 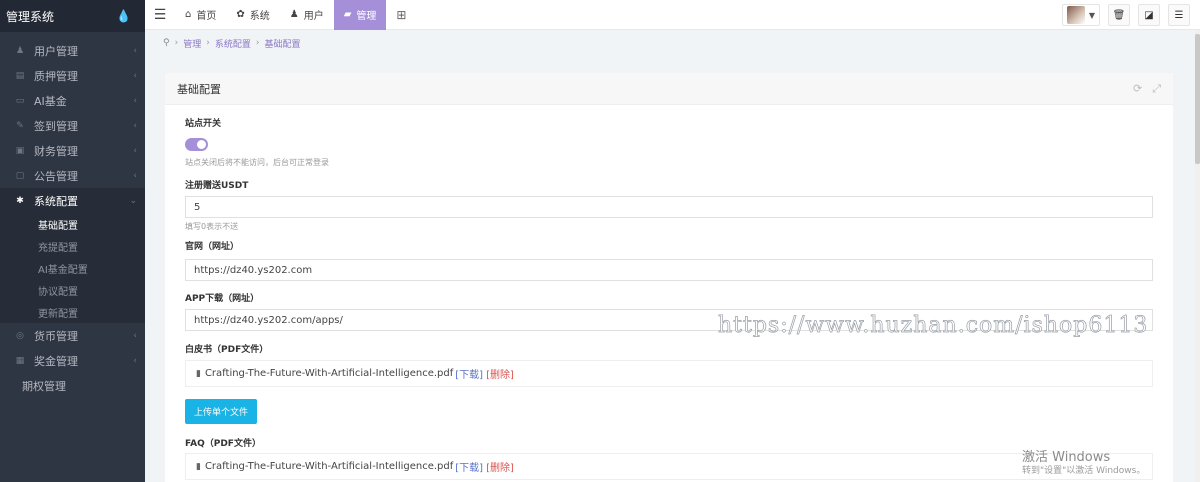 What do you see at coordinates (669, 270) in the screenshot?
I see `website-input: https://dz40.ys202.com` at bounding box center [669, 270].